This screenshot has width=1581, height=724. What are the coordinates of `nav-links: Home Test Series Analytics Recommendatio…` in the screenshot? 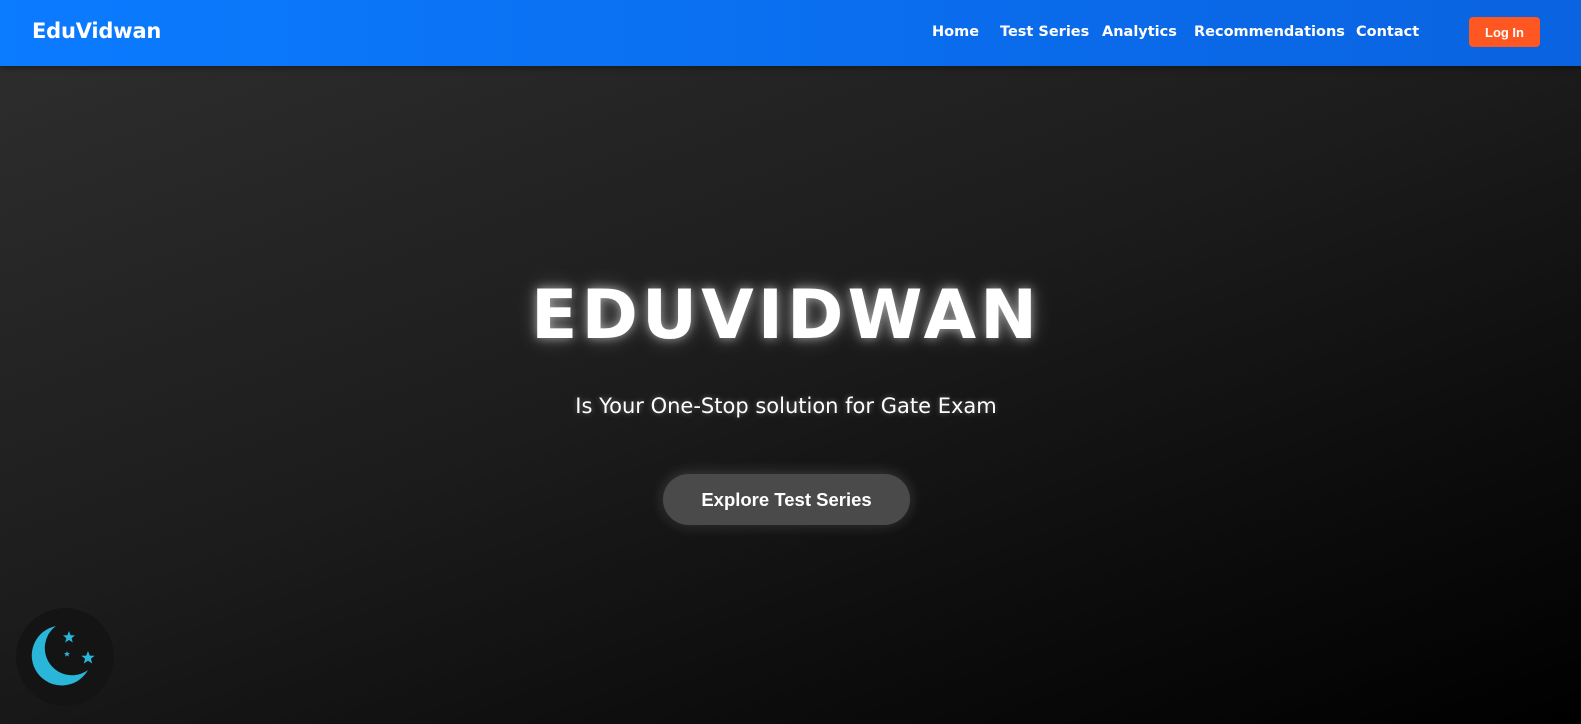 It's located at (790, 34).